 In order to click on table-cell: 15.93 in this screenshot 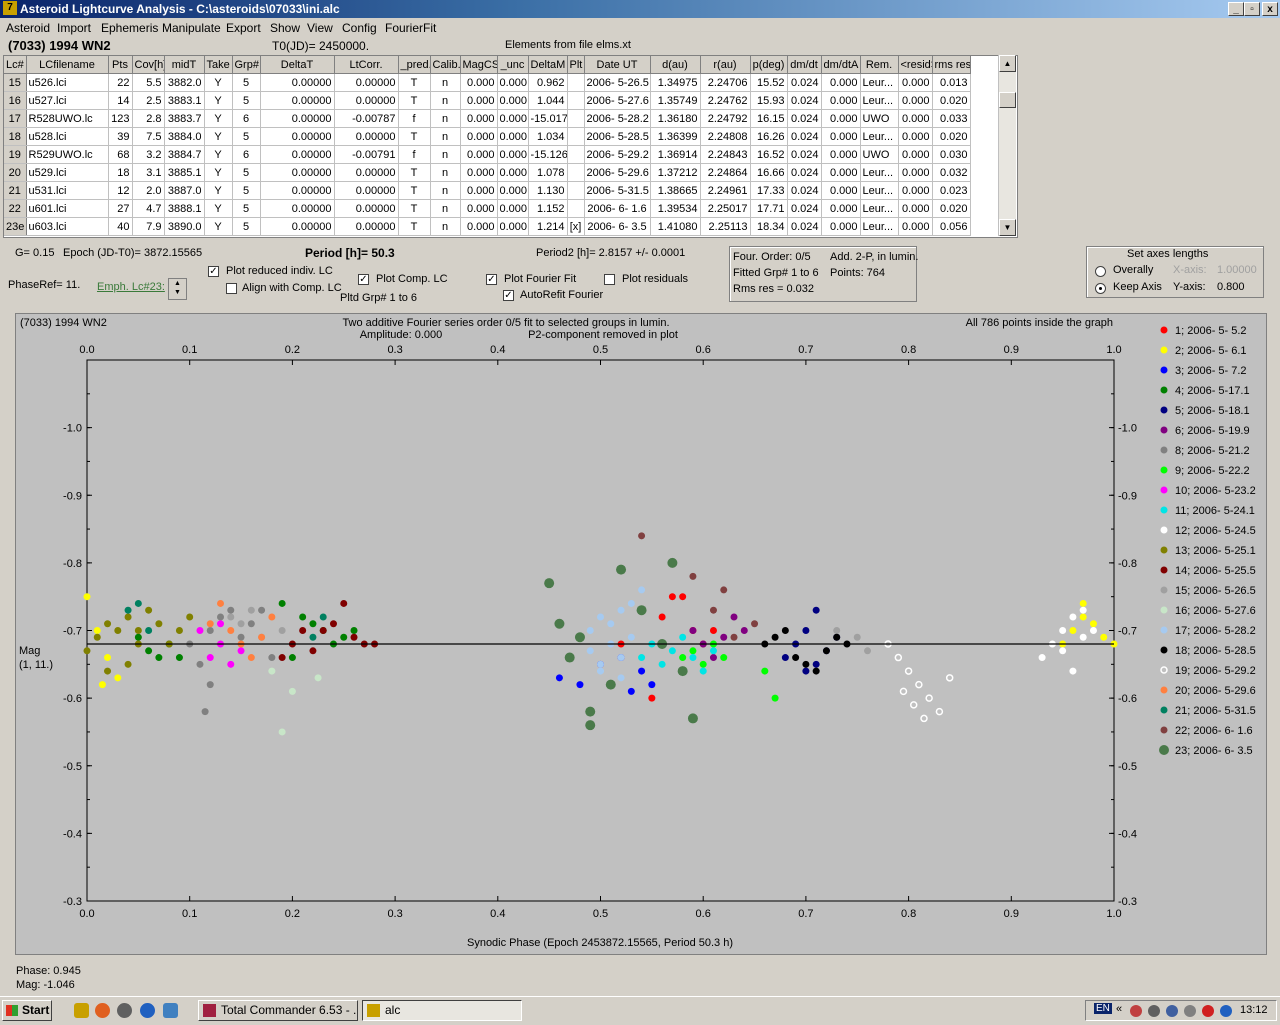, I will do `click(769, 100)`.